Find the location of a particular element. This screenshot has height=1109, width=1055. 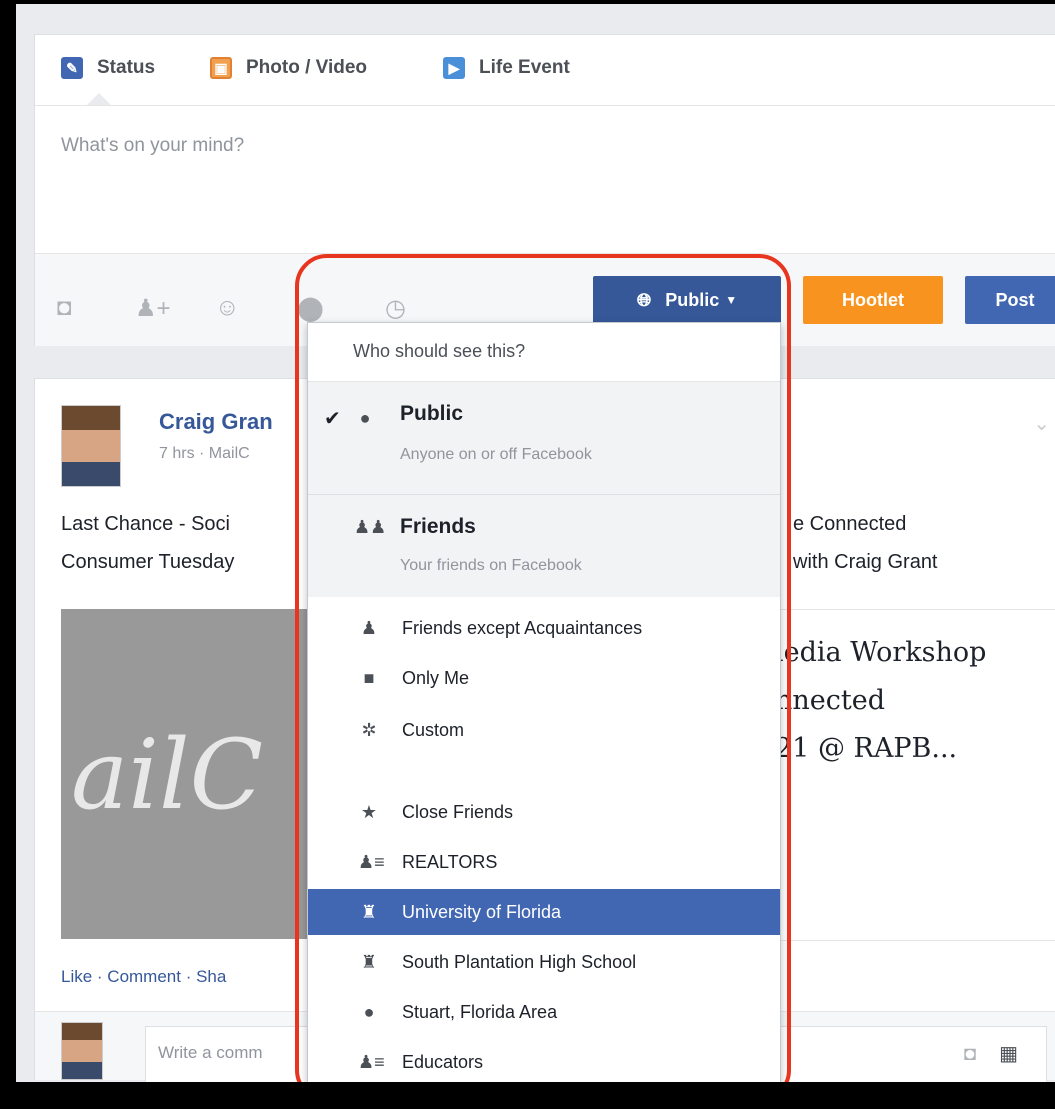

link-title-line: ledia Workshop is located at coordinates (881, 652).